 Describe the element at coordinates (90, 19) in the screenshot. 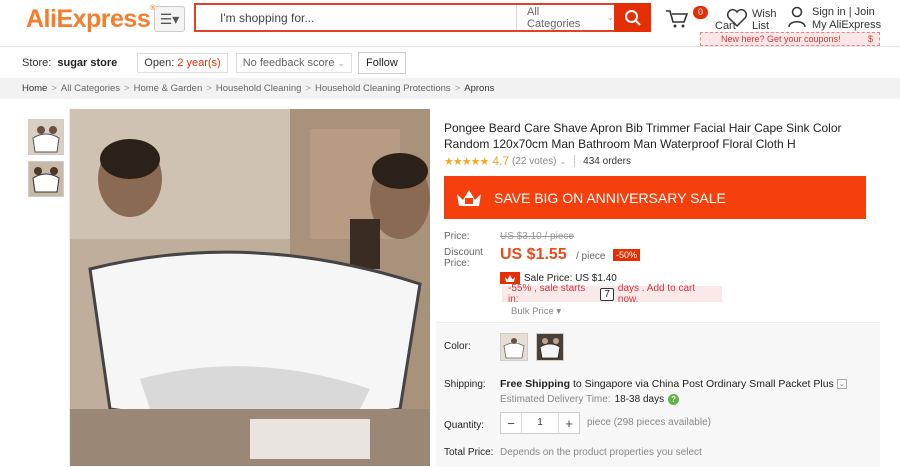

I see `aliexpress-logo: AliExpress®` at that location.